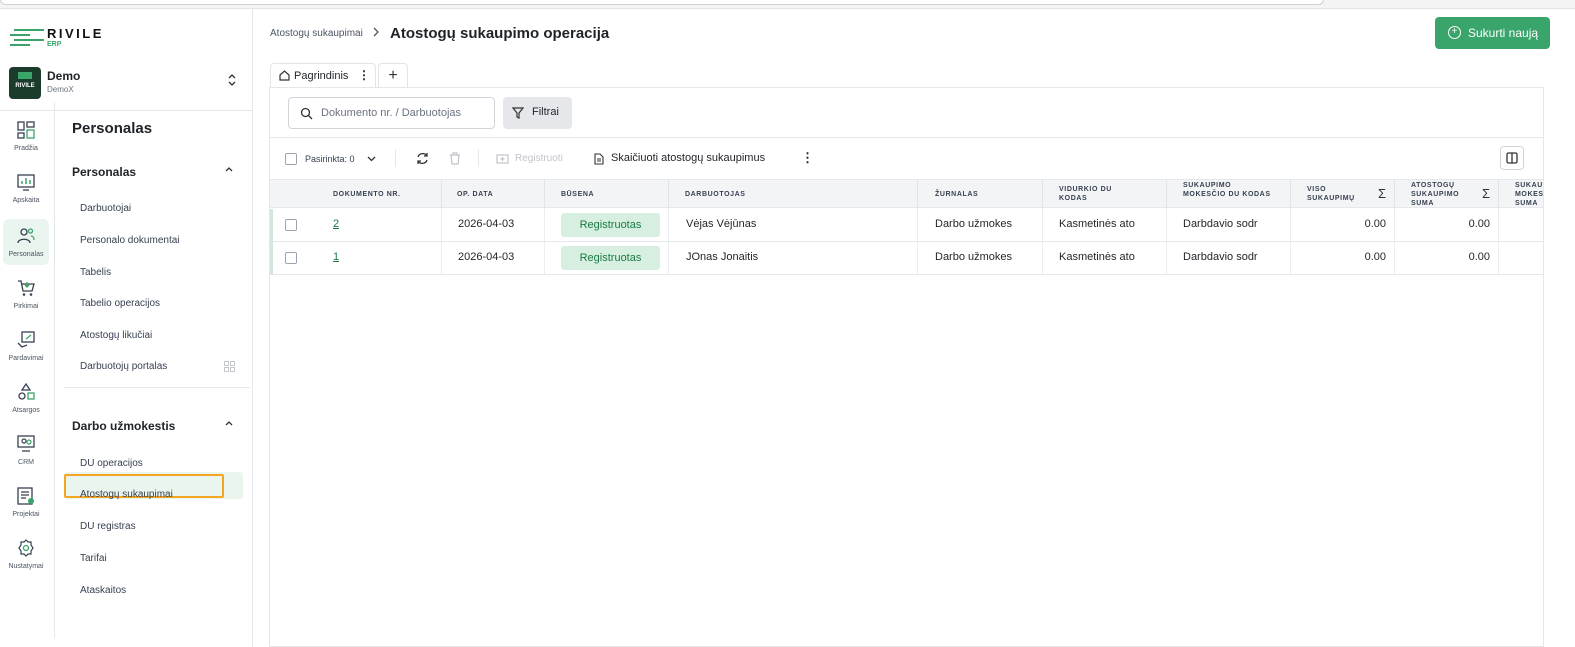 The image size is (1575, 647). What do you see at coordinates (306, 113) in the screenshot?
I see `search-icon` at bounding box center [306, 113].